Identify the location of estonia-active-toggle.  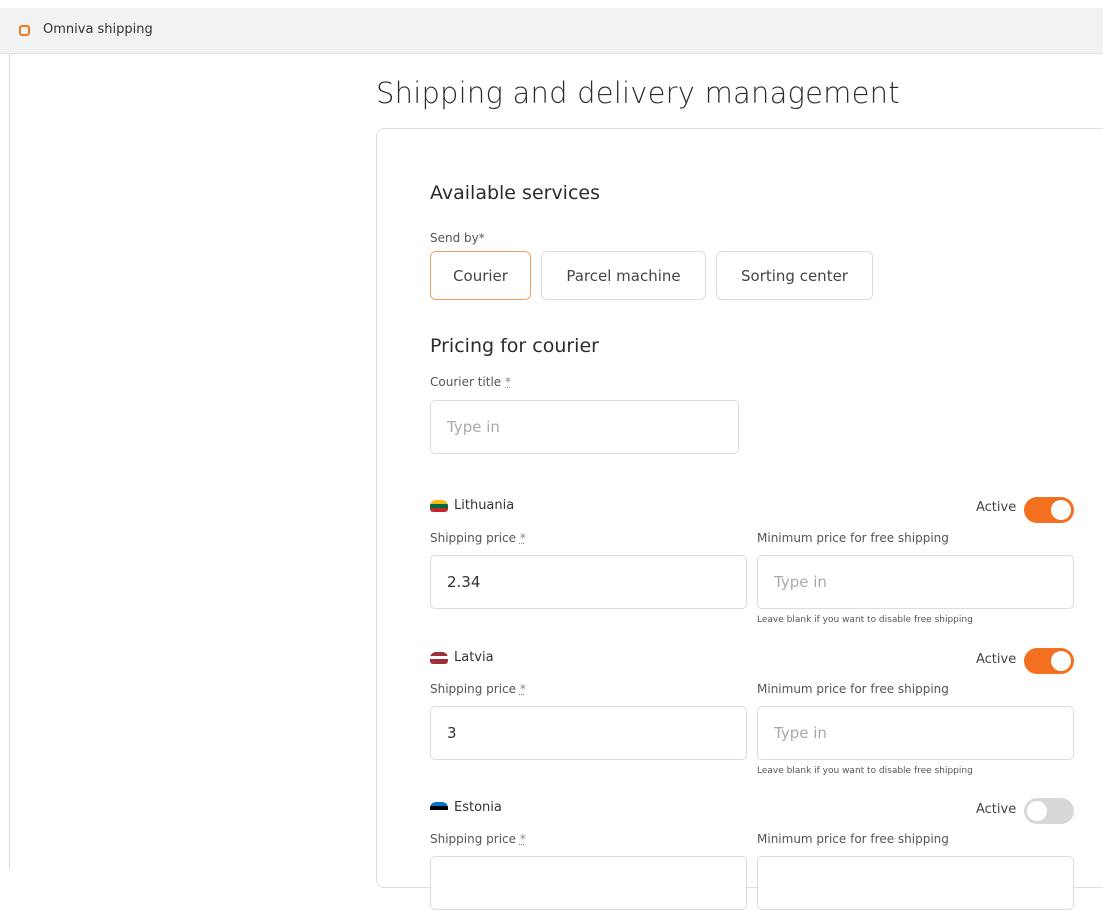
(1049, 811).